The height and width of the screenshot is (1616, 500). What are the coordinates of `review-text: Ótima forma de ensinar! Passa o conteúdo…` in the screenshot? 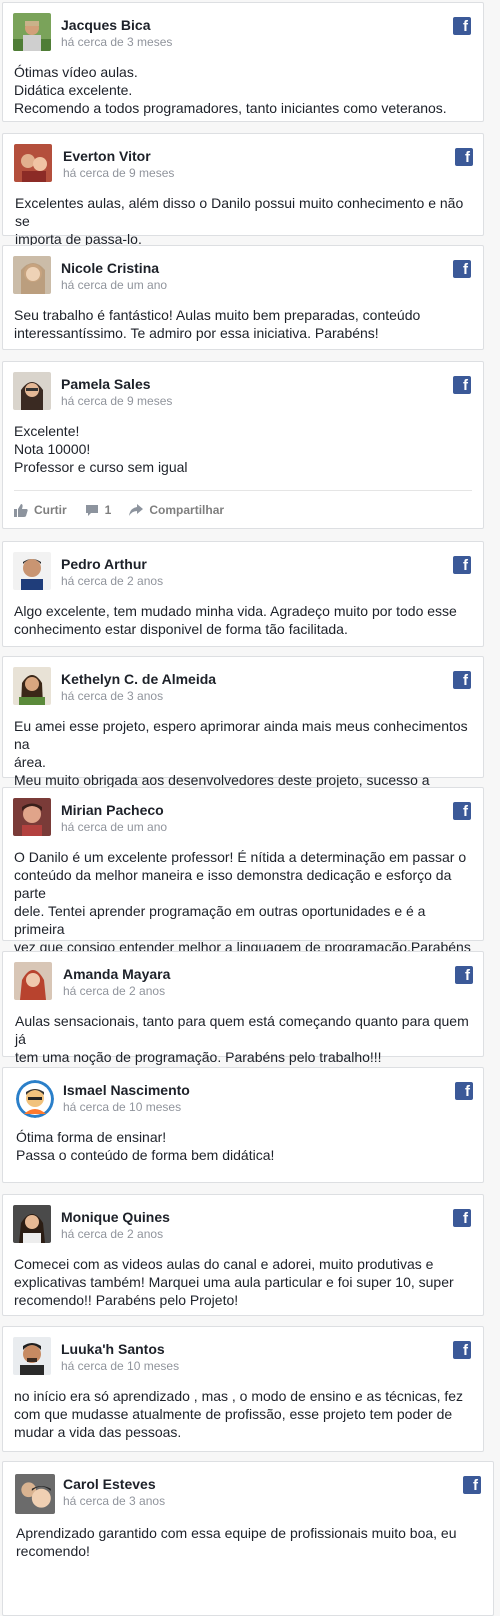 It's located at (145, 1146).